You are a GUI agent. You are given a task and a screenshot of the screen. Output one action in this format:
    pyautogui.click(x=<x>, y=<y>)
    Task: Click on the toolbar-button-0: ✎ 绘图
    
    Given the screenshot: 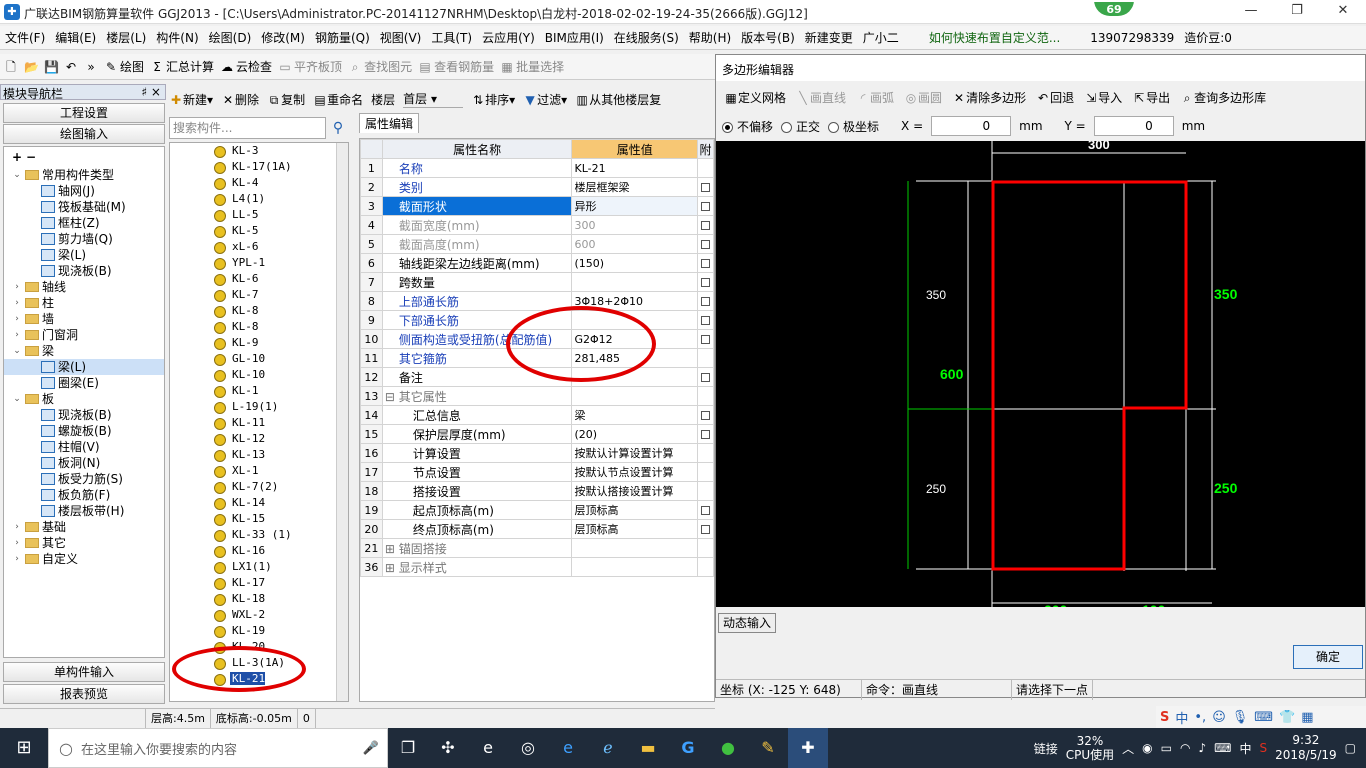 What is the action you would take?
    pyautogui.click(x=124, y=66)
    